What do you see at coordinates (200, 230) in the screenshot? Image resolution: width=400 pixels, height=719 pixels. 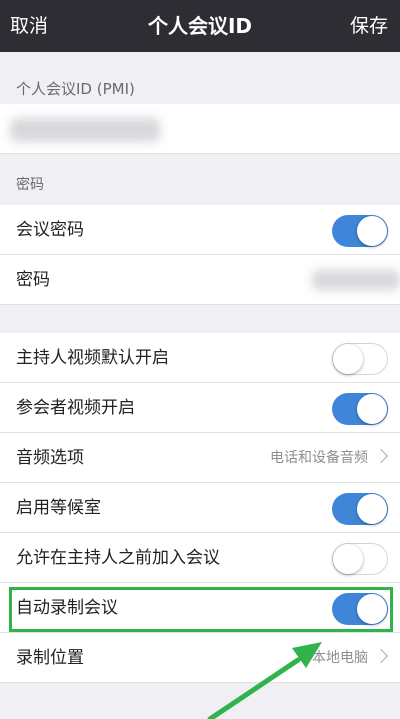 I see `meeting-password-row: 会议密码` at bounding box center [200, 230].